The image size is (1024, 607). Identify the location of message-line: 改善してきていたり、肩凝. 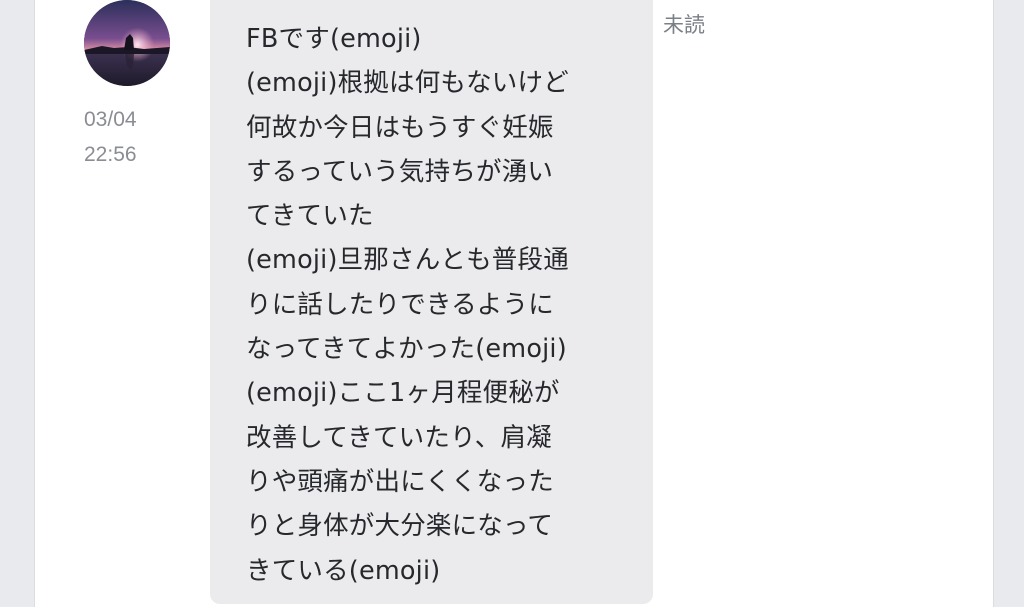
(399, 437).